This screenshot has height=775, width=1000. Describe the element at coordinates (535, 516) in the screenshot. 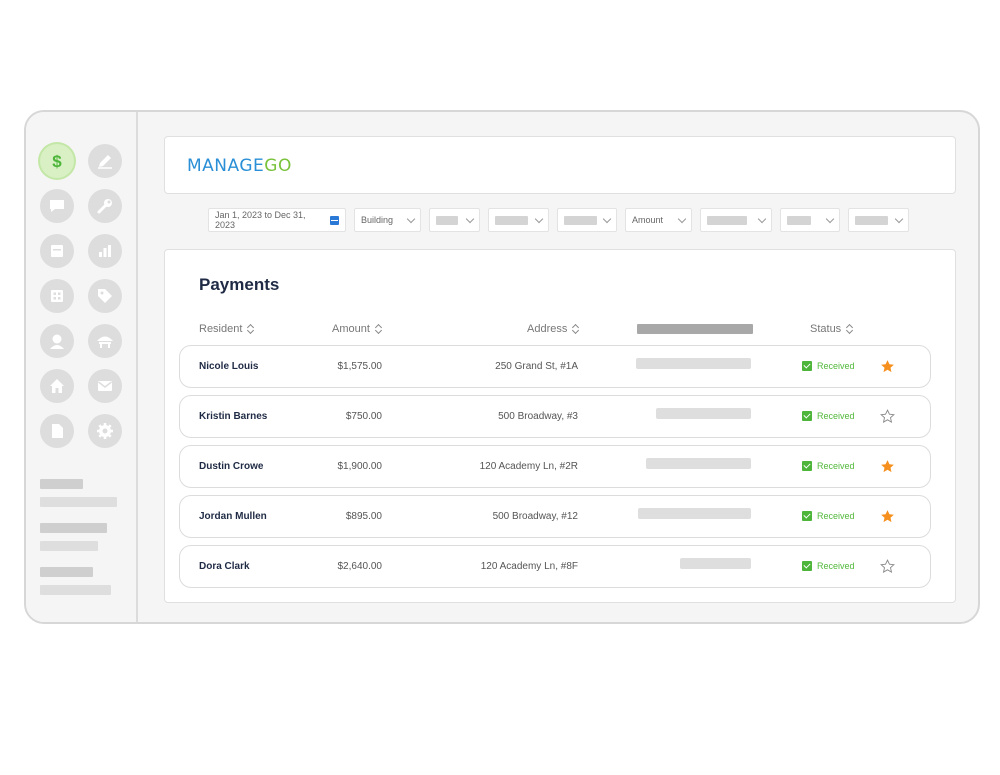

I see `resident-address: 500 Broadway, #12` at that location.